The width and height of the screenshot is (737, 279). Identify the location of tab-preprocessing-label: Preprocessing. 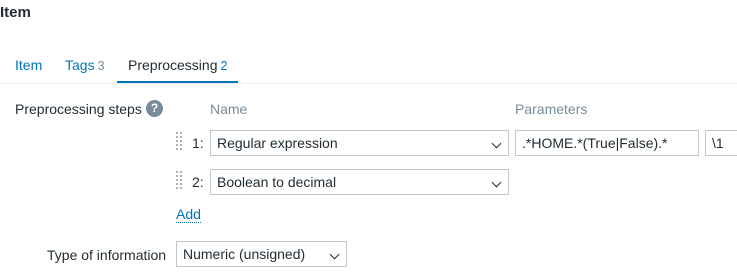
(173, 65).